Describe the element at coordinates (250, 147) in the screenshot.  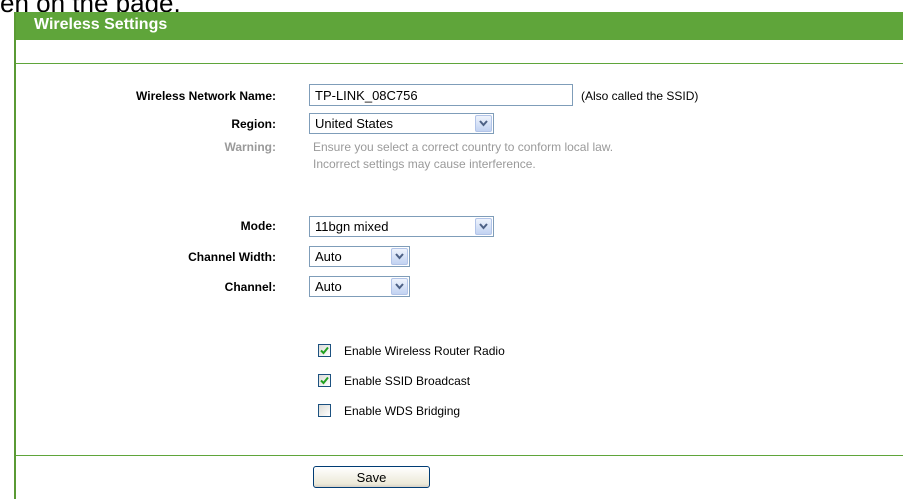
I see `warning-label: Warning:` at that location.